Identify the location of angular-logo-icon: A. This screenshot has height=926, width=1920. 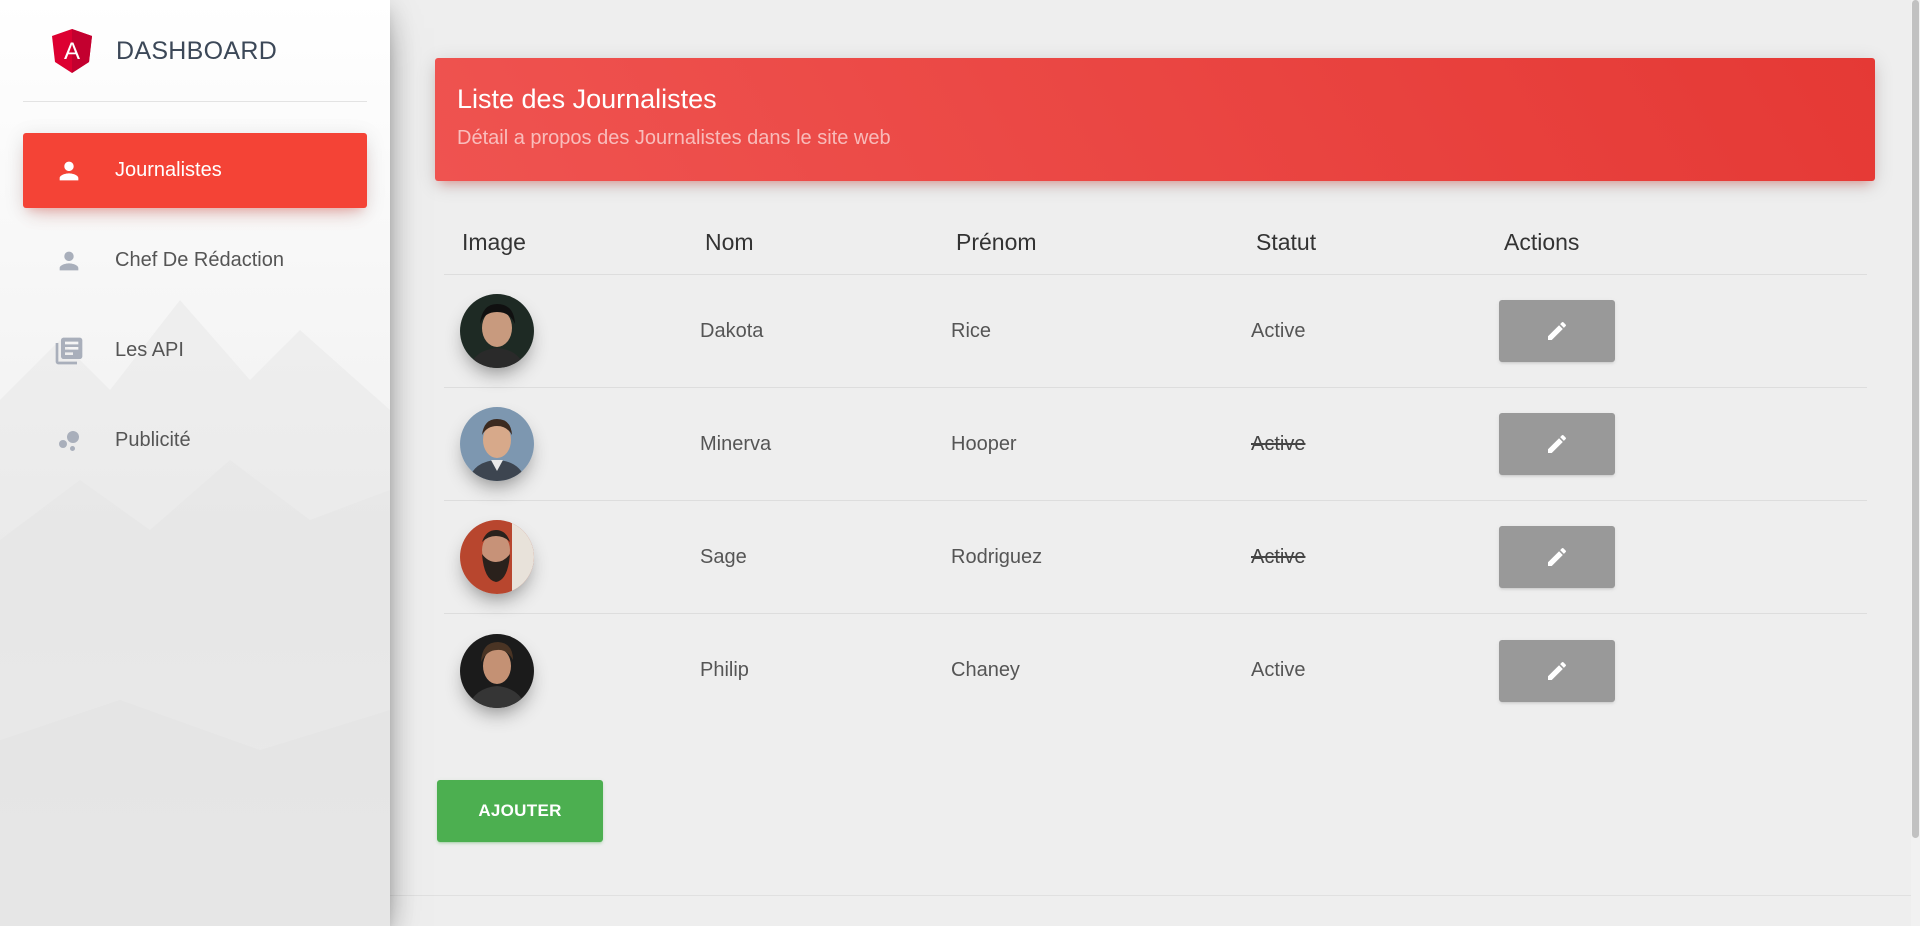
(72, 51).